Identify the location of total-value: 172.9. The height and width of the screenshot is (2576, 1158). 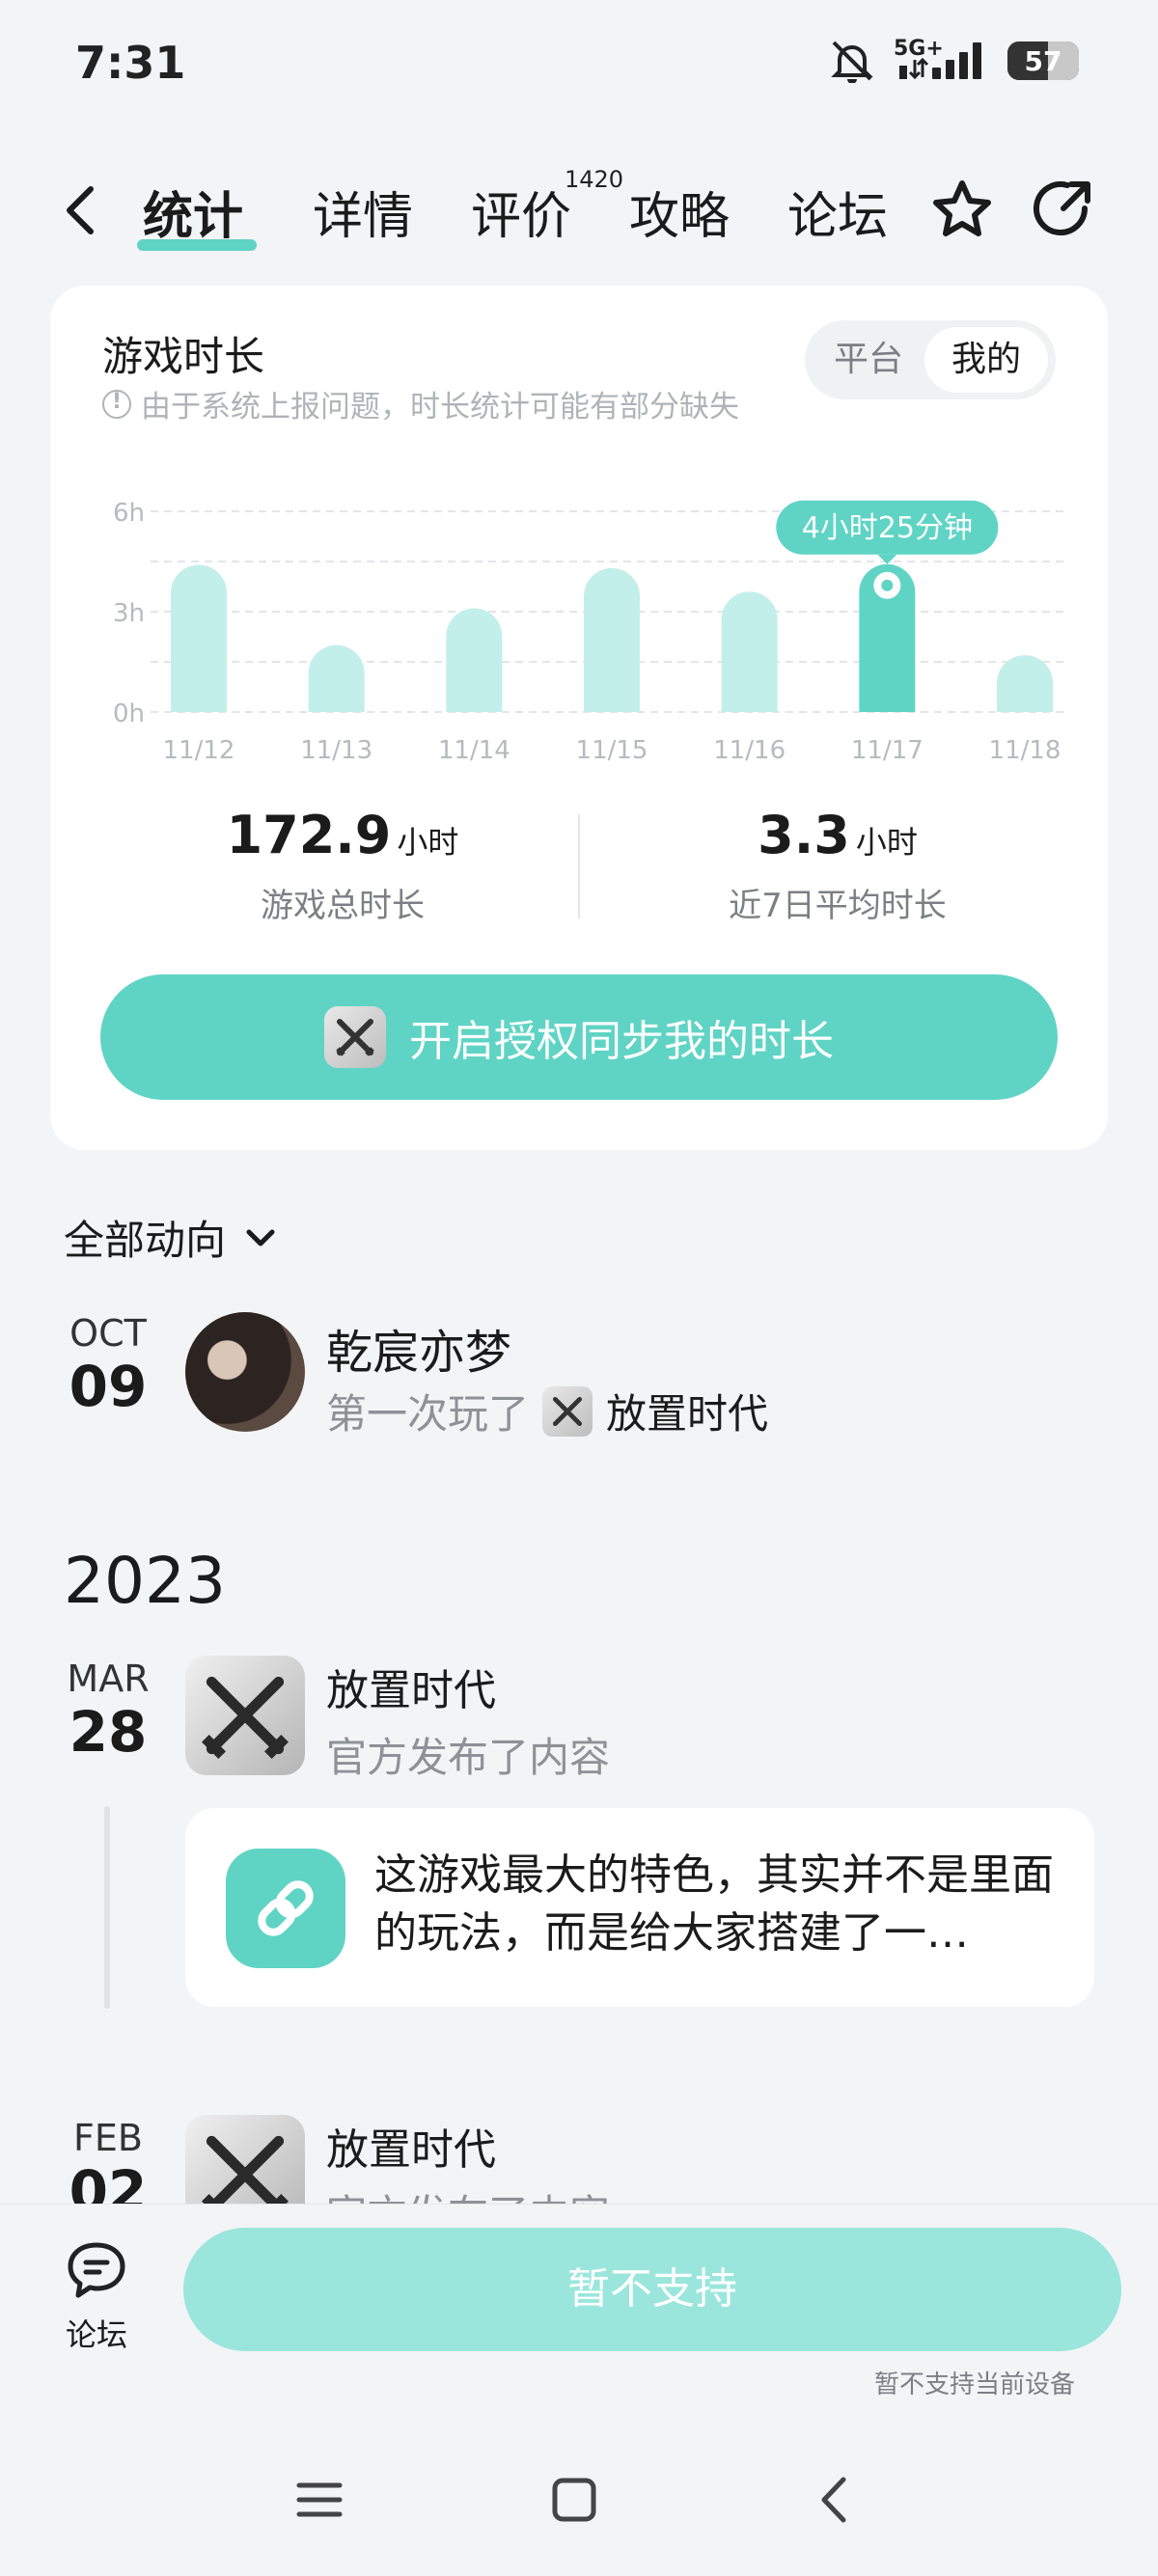
(309, 835).